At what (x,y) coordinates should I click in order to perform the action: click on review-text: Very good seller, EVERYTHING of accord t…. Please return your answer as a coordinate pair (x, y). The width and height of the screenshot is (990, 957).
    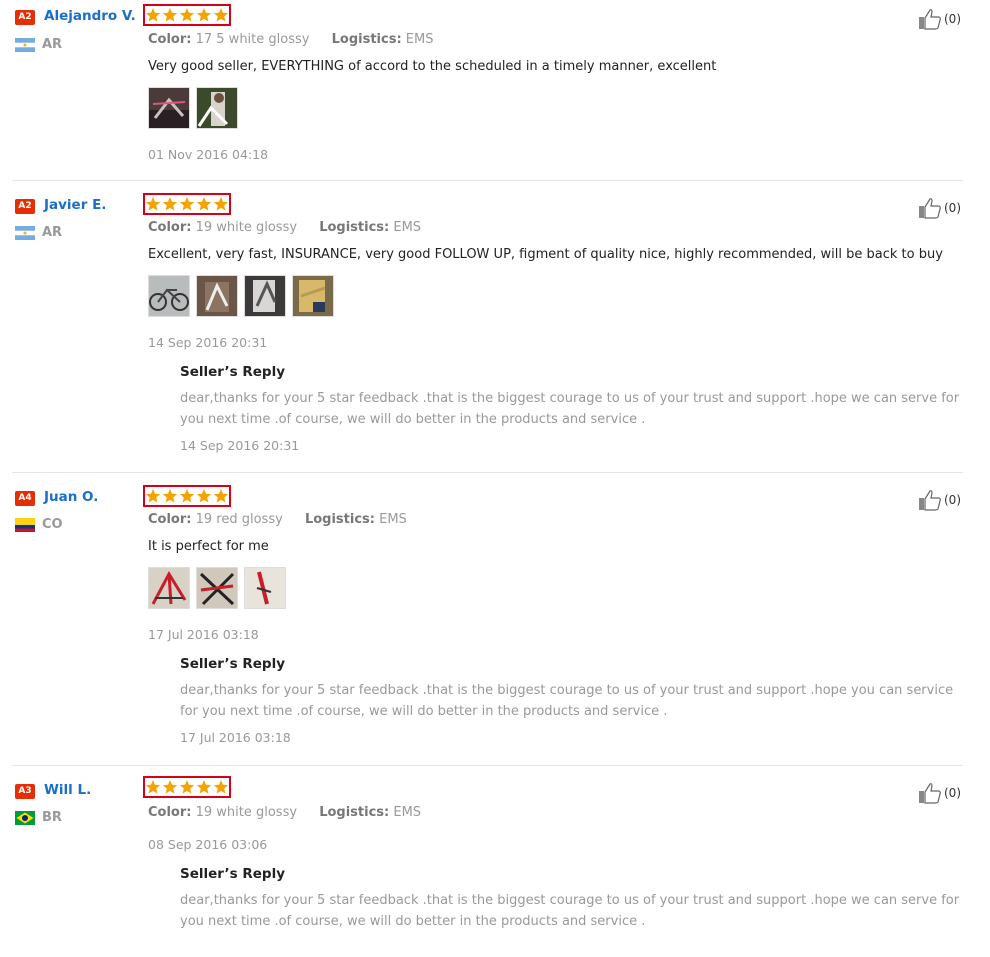
    Looking at the image, I should click on (432, 66).